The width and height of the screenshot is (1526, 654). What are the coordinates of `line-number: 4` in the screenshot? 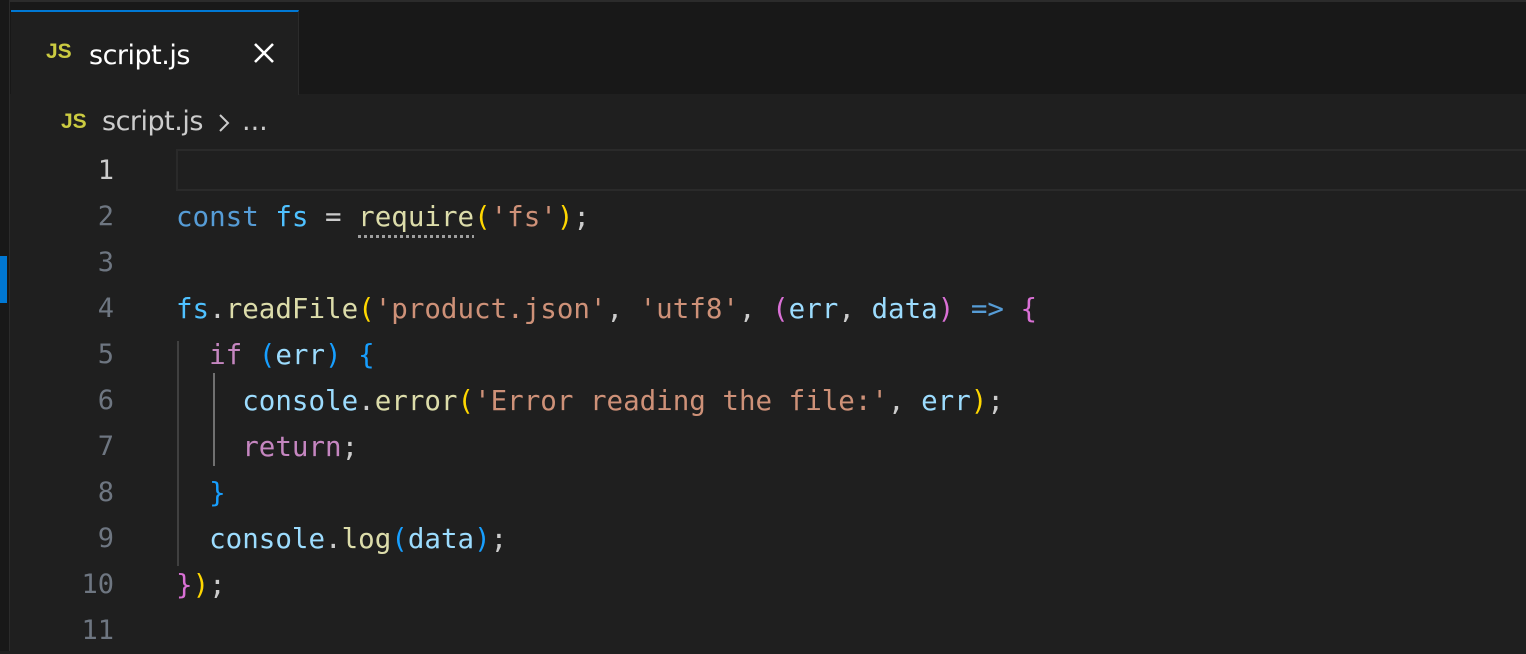 It's located at (105, 308).